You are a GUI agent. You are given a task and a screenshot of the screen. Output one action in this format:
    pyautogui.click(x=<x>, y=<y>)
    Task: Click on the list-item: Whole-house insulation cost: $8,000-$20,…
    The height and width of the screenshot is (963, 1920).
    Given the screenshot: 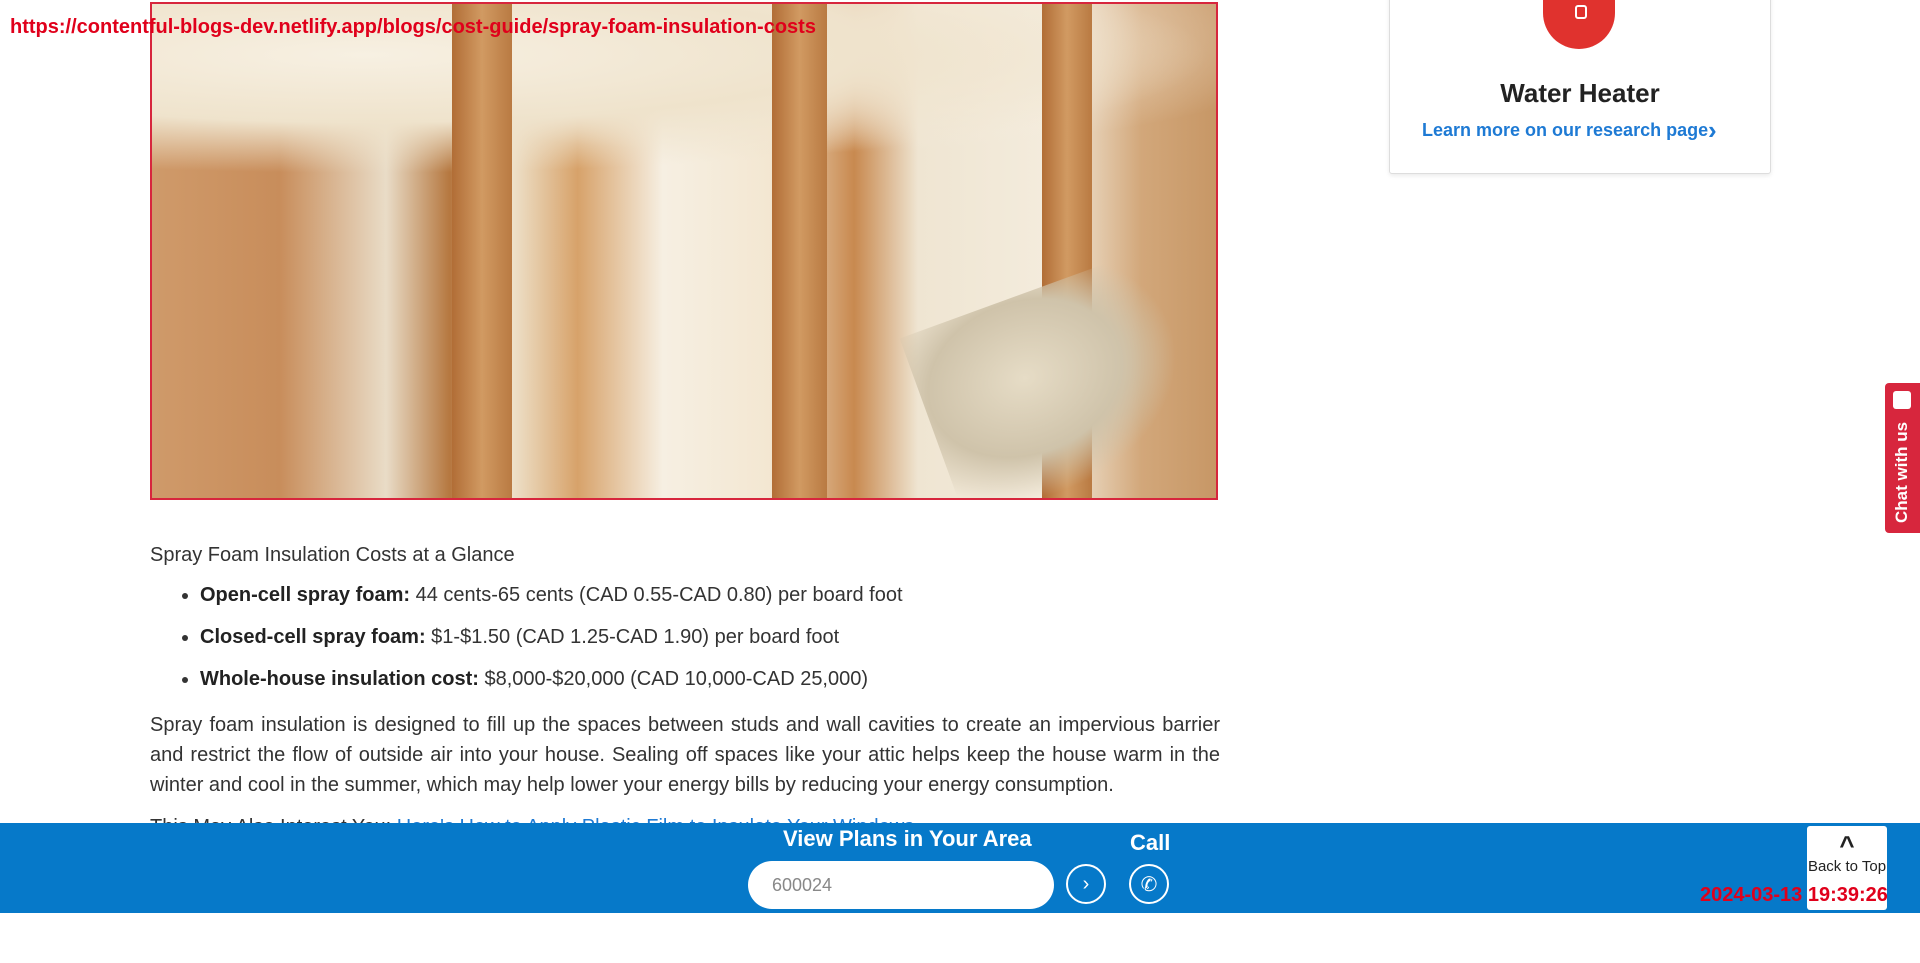 What is the action you would take?
    pyautogui.click(x=710, y=679)
    